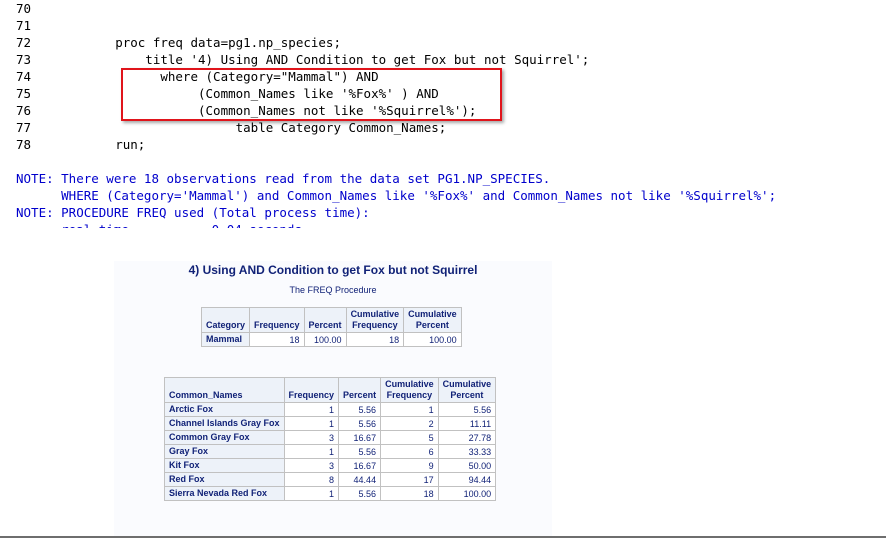 The width and height of the screenshot is (886, 538). Describe the element at coordinates (24, 59) in the screenshot. I see `line-number: 73` at that location.